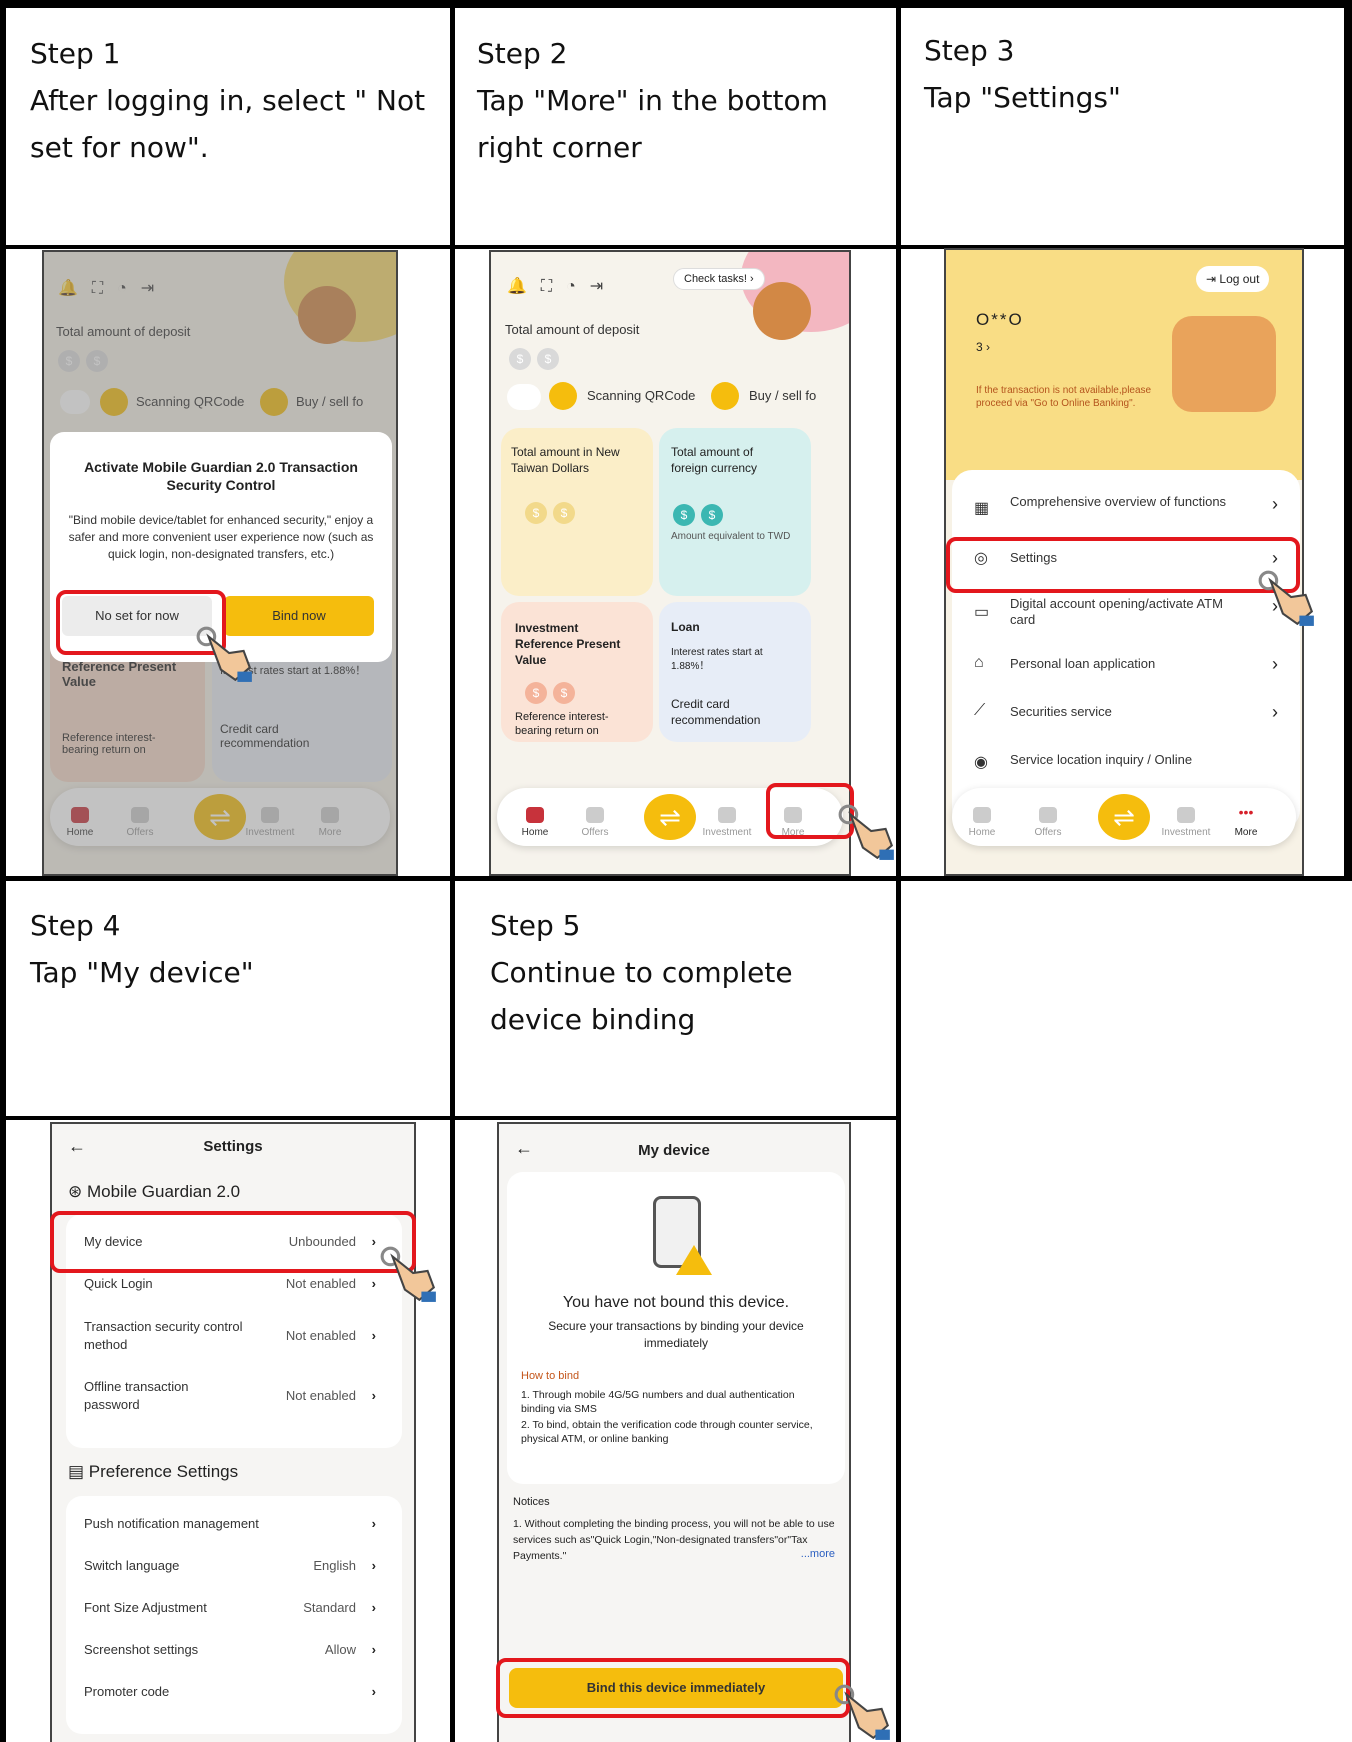 Image resolution: width=1352 pixels, height=1742 pixels. Describe the element at coordinates (641, 395) in the screenshot. I see `scan-qrcode-label: Scanning QRCode` at that location.